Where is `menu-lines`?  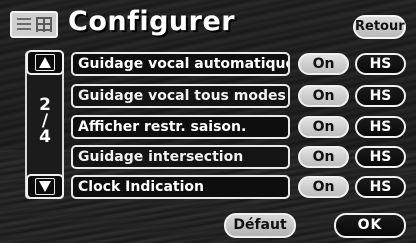 menu-lines is located at coordinates (24, 24).